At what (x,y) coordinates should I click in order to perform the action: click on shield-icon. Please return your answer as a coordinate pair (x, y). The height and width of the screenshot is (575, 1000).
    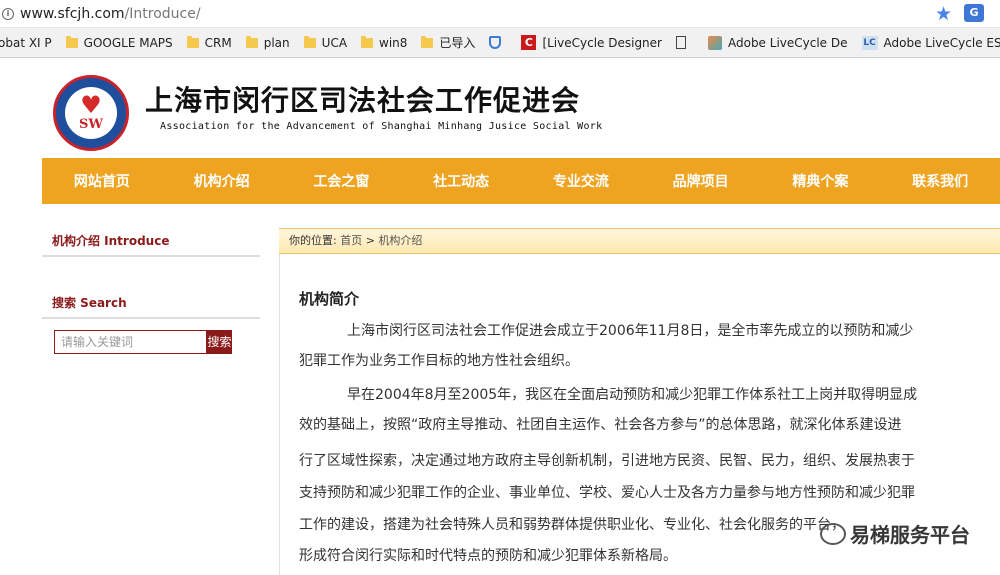
    Looking at the image, I should click on (495, 42).